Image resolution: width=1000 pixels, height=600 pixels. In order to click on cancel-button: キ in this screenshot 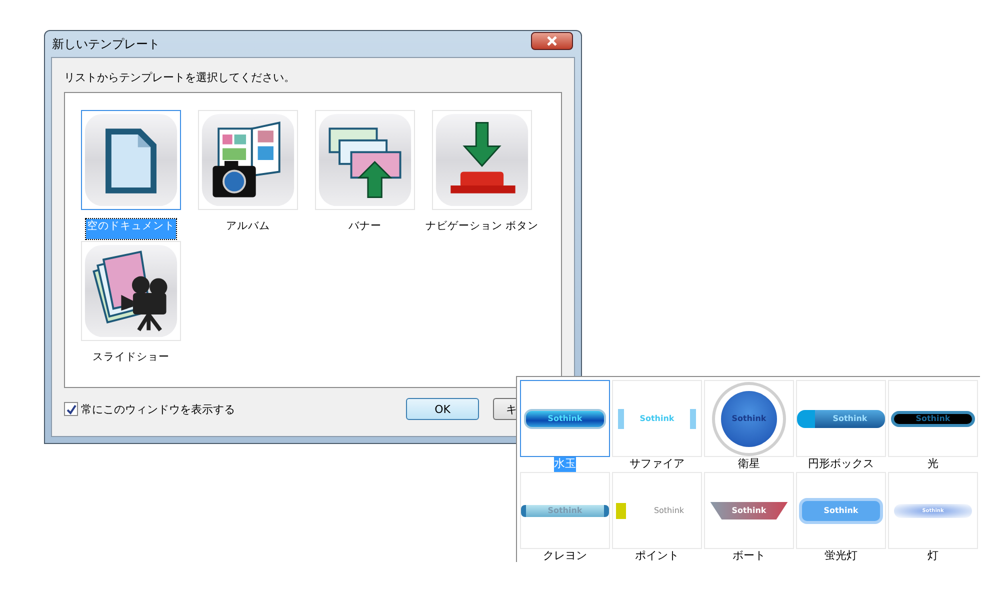, I will do `click(504, 409)`.